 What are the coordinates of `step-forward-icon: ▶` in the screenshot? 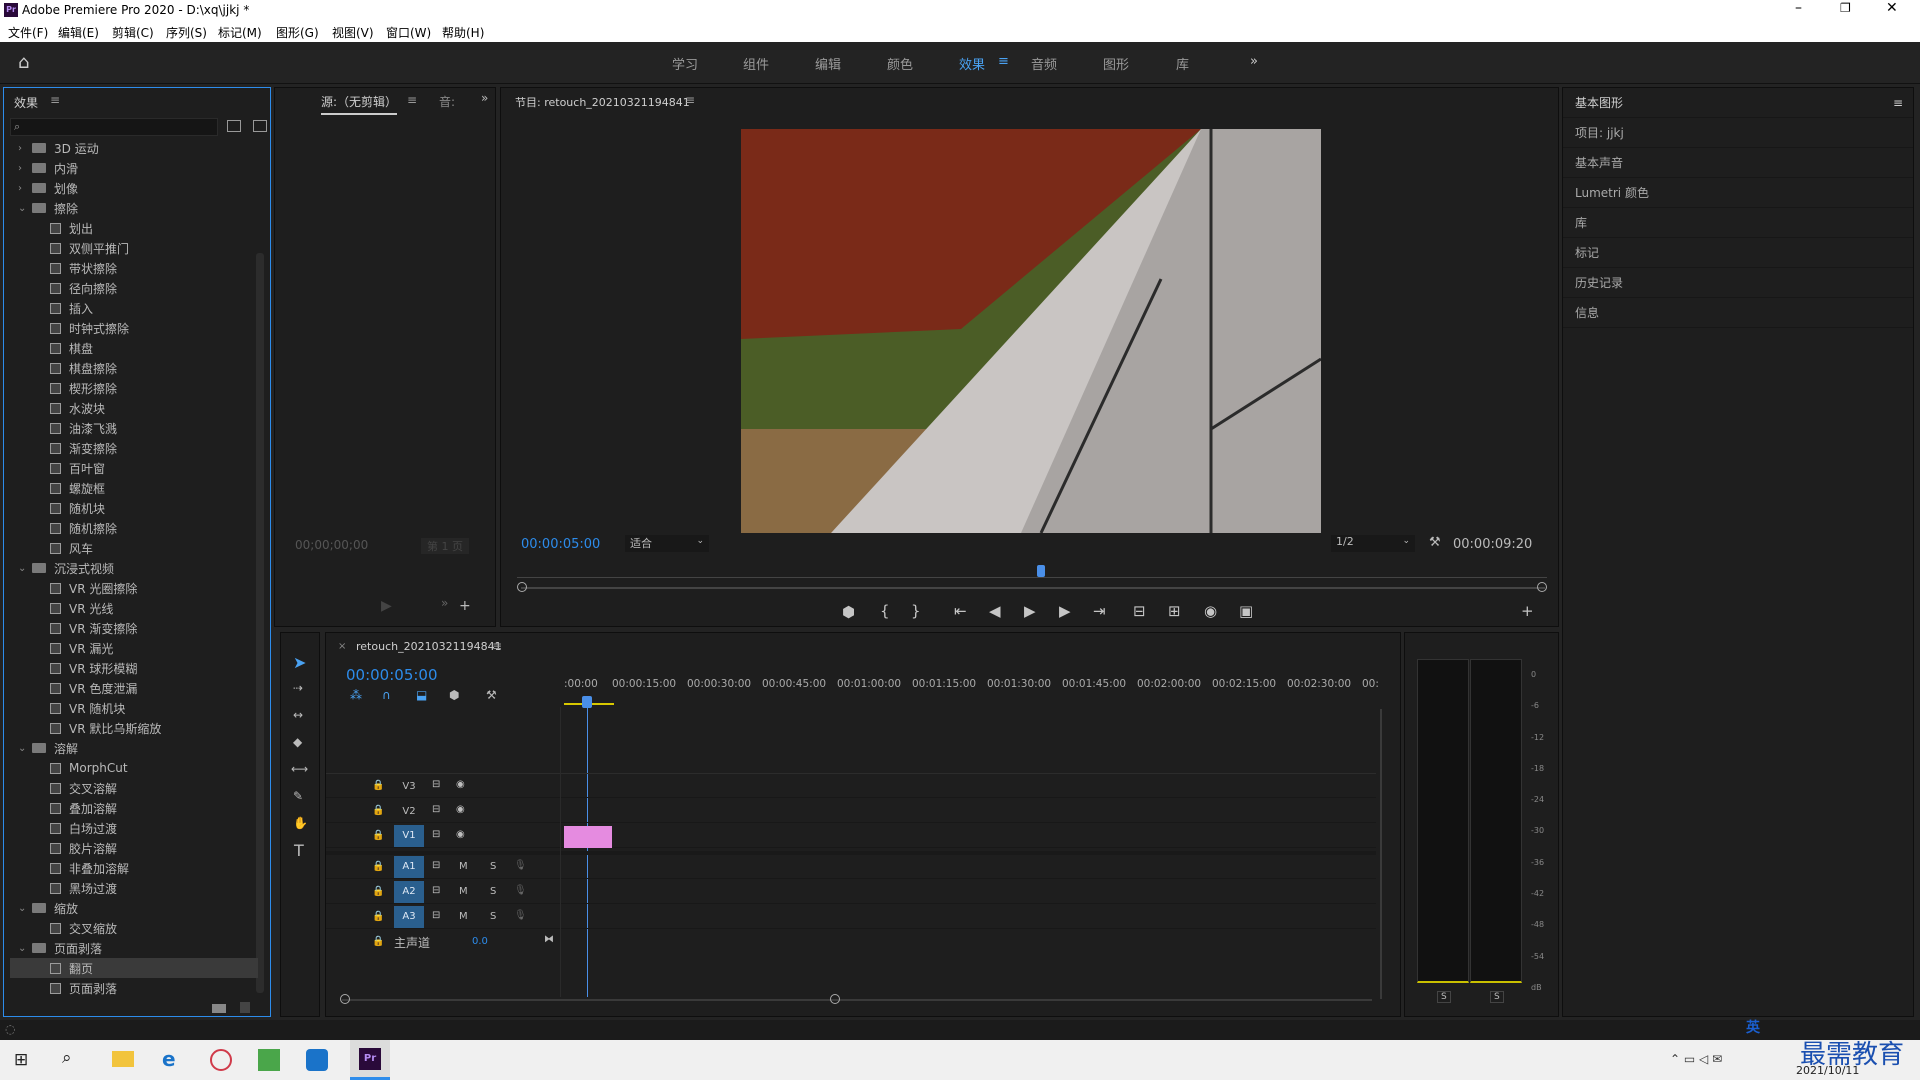 It's located at (1065, 611).